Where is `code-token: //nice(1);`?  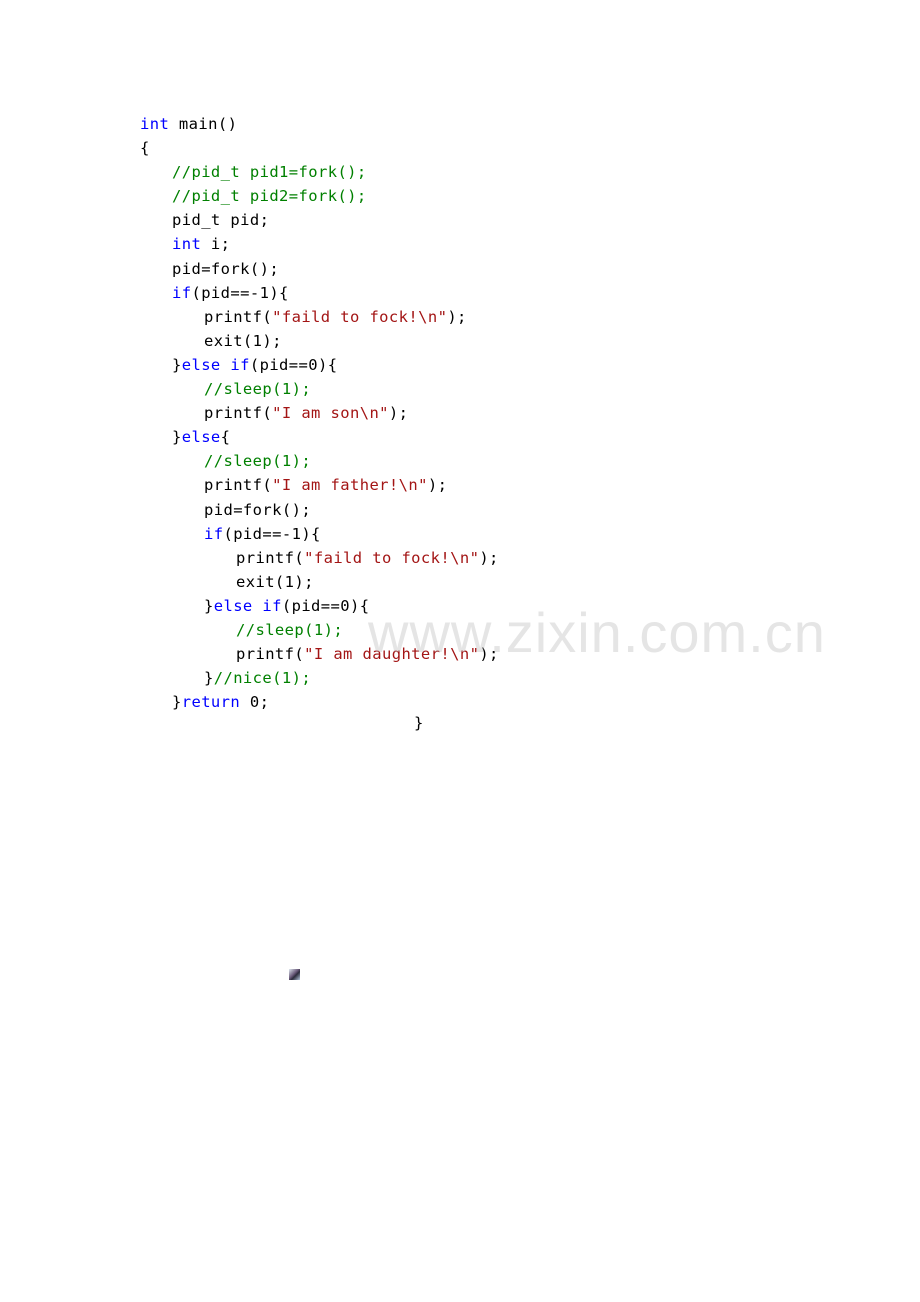 code-token: //nice(1); is located at coordinates (262, 678).